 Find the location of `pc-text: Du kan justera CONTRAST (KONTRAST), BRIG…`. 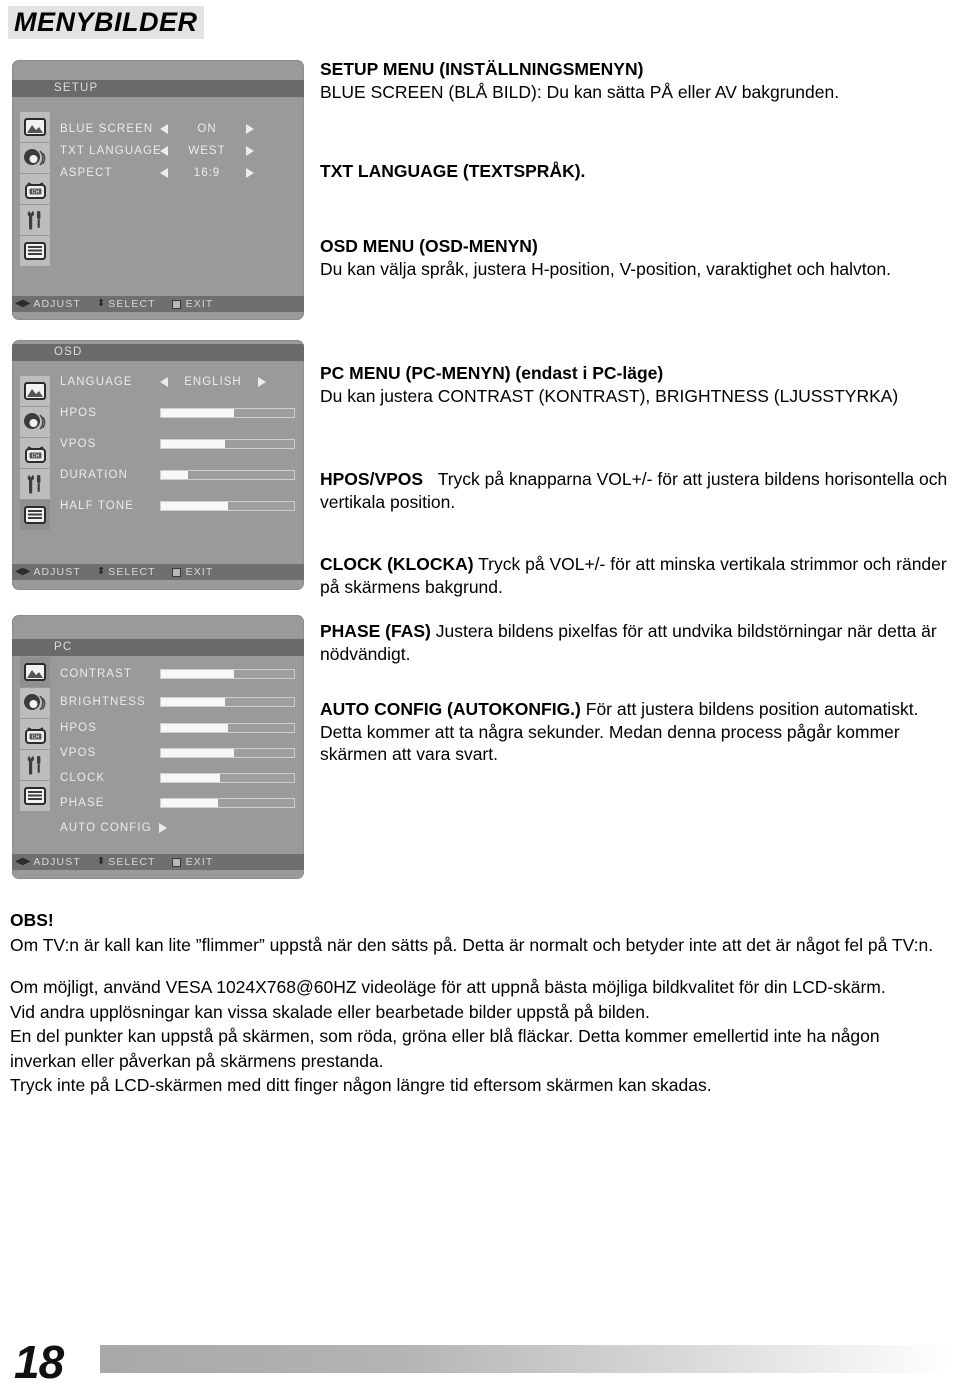

pc-text: Du kan justera CONTRAST (KONTRAST), BRIG… is located at coordinates (609, 395).